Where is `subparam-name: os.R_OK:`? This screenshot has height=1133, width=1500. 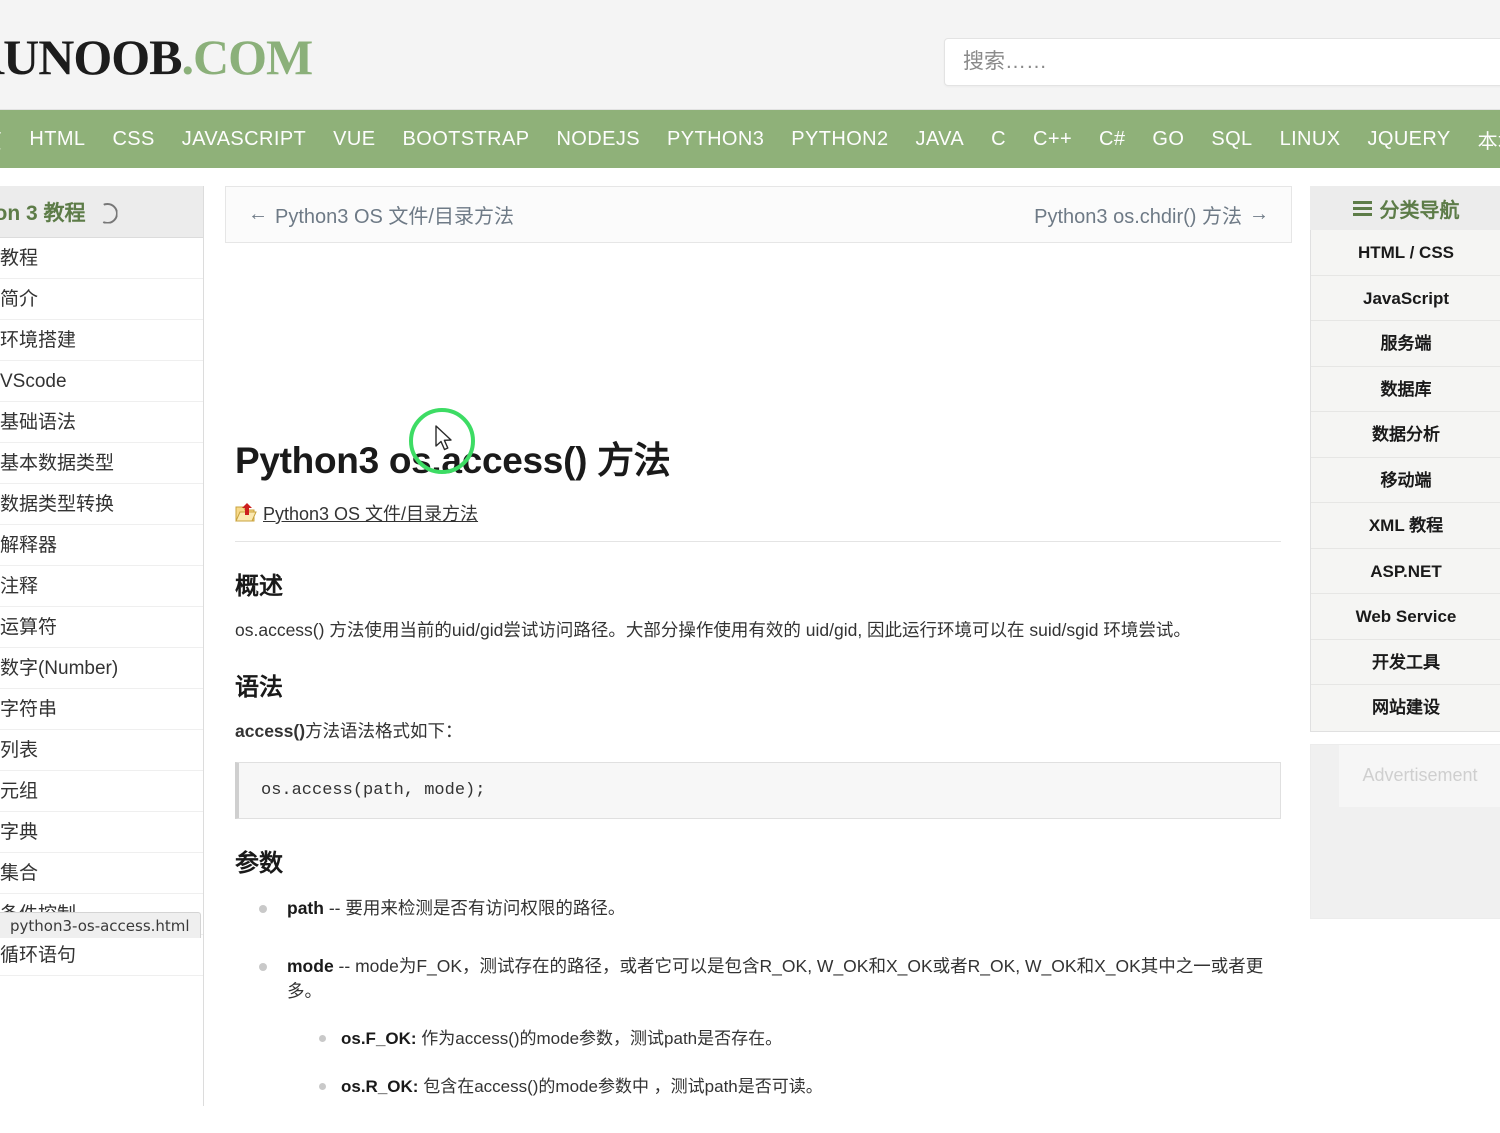 subparam-name: os.R_OK: is located at coordinates (379, 1086).